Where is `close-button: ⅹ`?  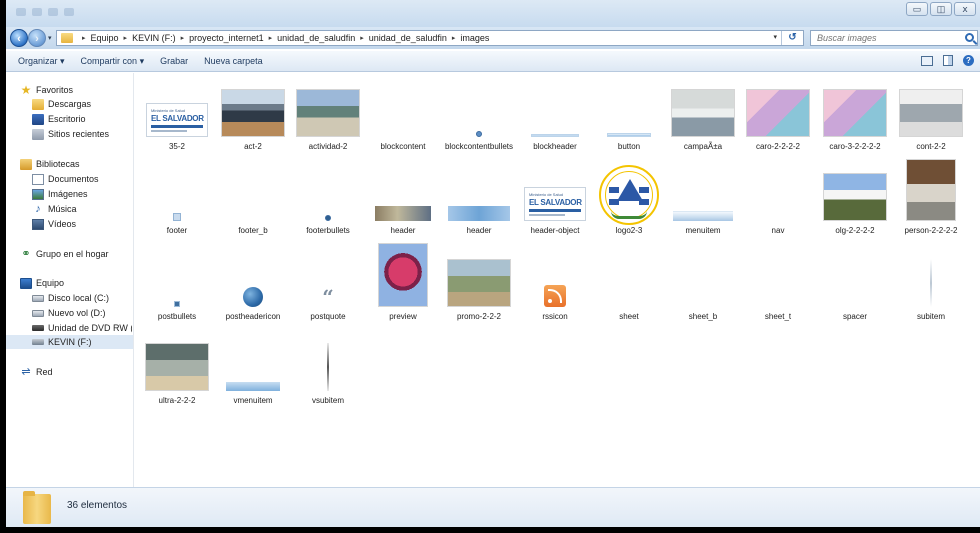
close-button: ⅹ is located at coordinates (965, 9).